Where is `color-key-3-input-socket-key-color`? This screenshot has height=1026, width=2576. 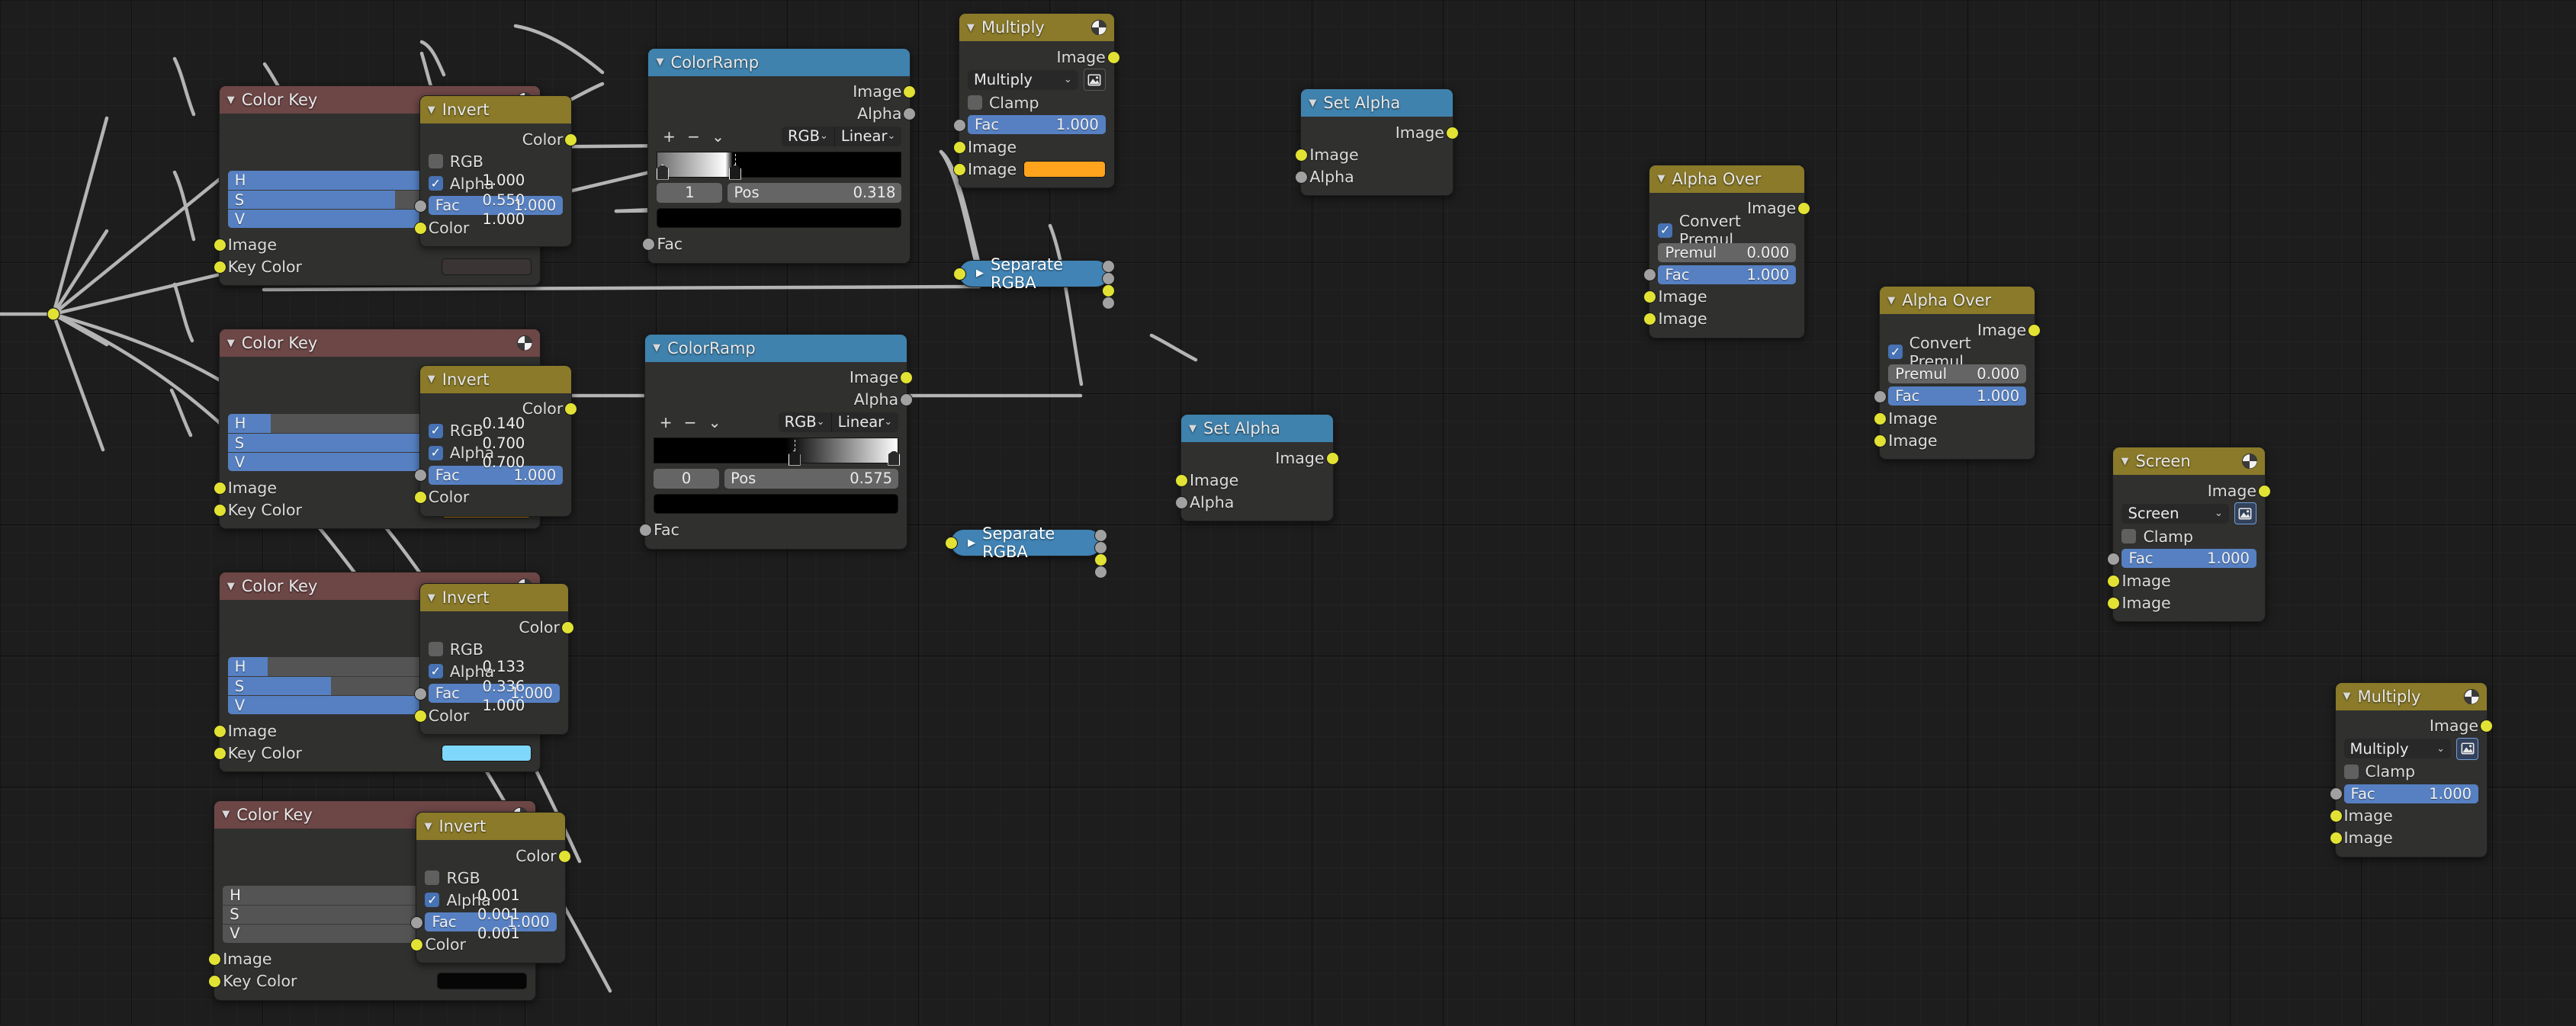 color-key-3-input-socket-key-color is located at coordinates (219, 753).